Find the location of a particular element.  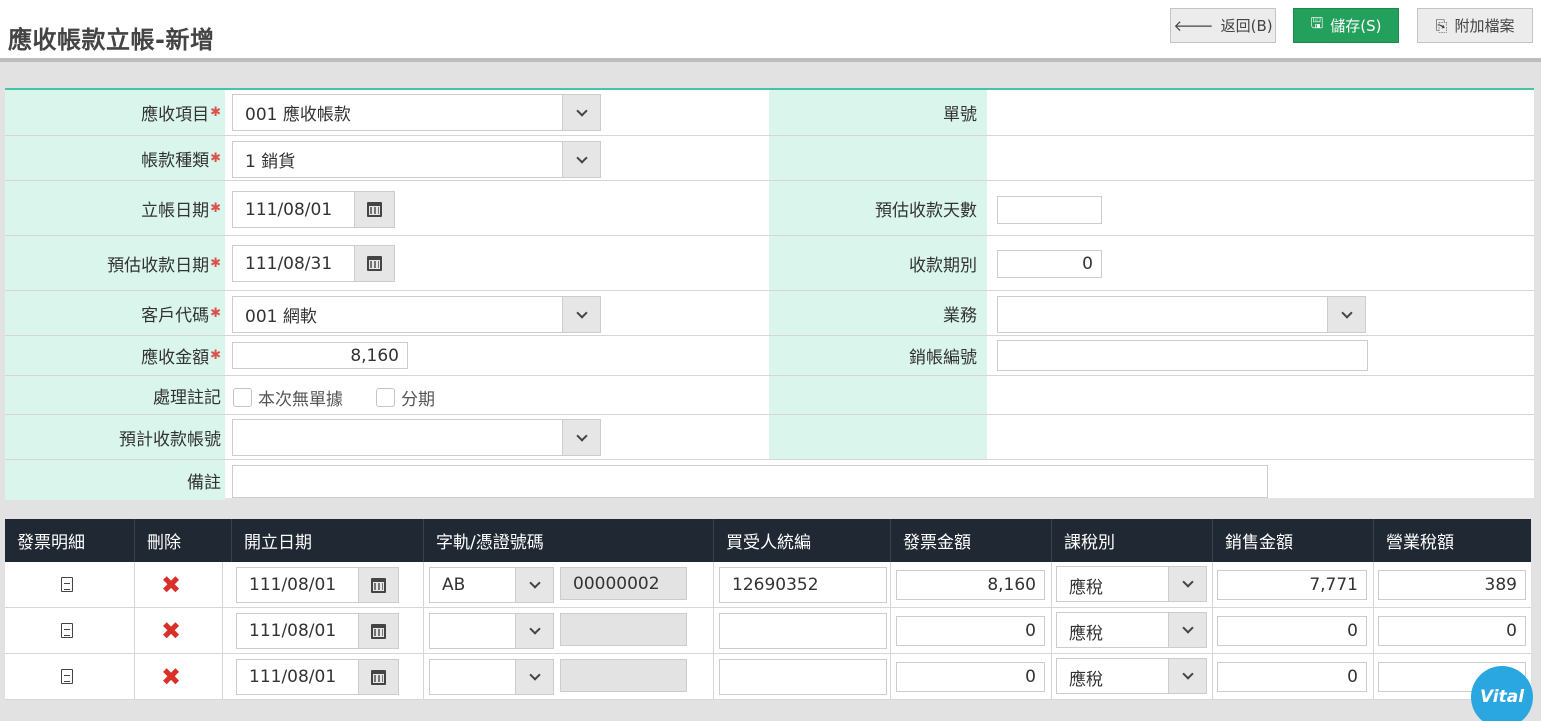

ar-item-label: 應收項目 ✱ is located at coordinates (115, 112).